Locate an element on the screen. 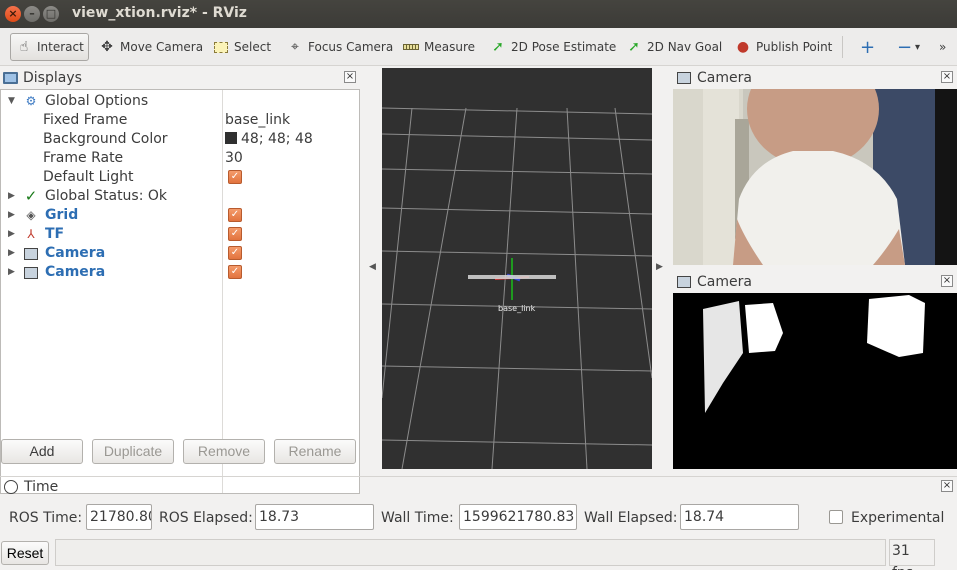 The width and height of the screenshot is (957, 570). toolbar-overflow-button: » is located at coordinates (942, 47).